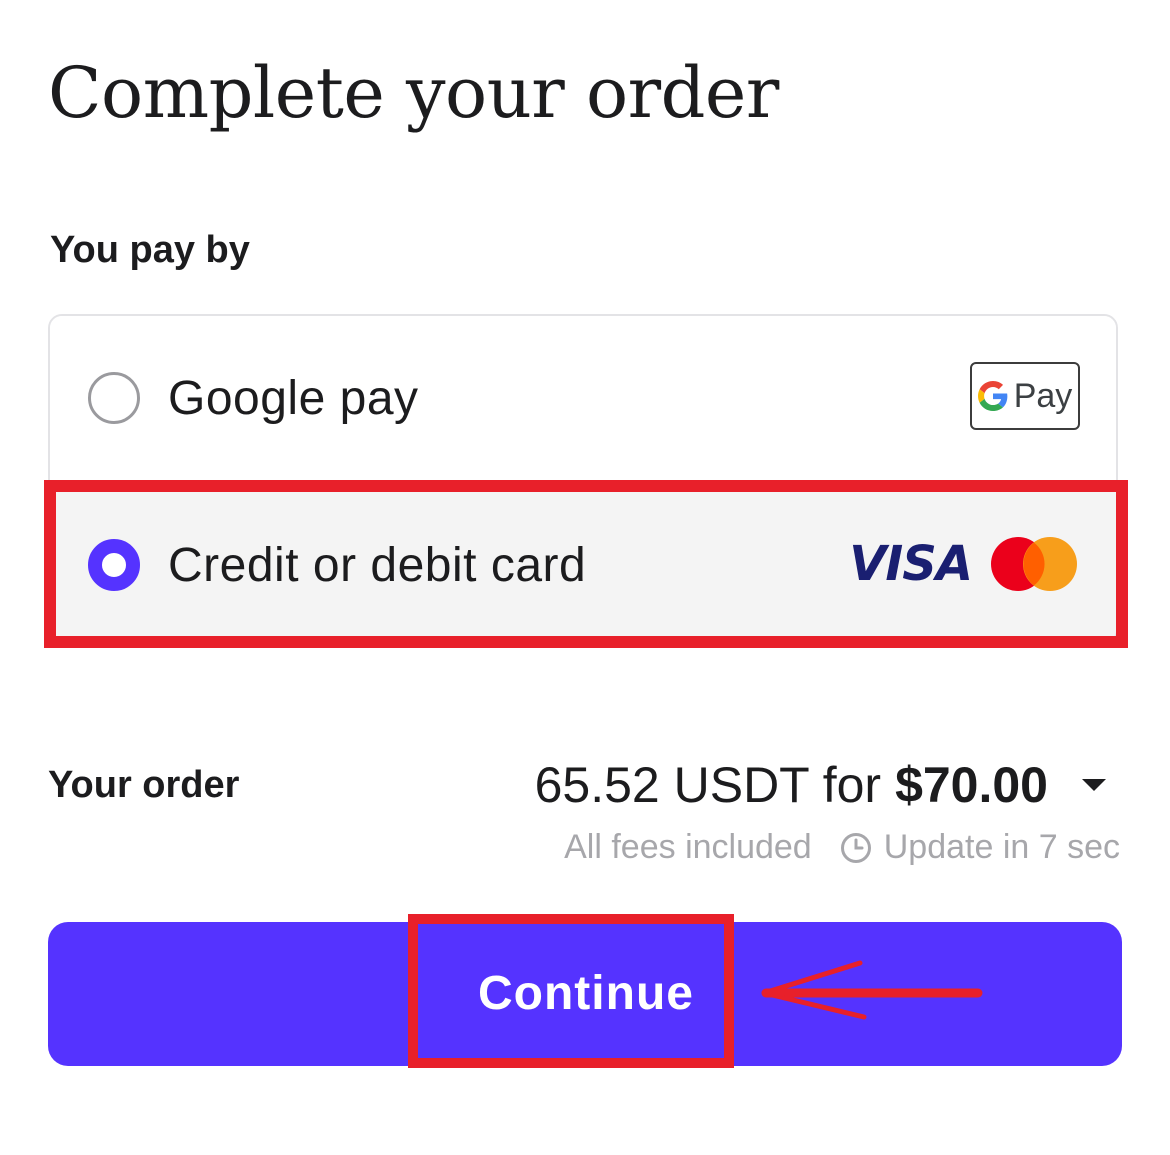  What do you see at coordinates (377, 565) in the screenshot?
I see `card-label: Credit or debit card` at bounding box center [377, 565].